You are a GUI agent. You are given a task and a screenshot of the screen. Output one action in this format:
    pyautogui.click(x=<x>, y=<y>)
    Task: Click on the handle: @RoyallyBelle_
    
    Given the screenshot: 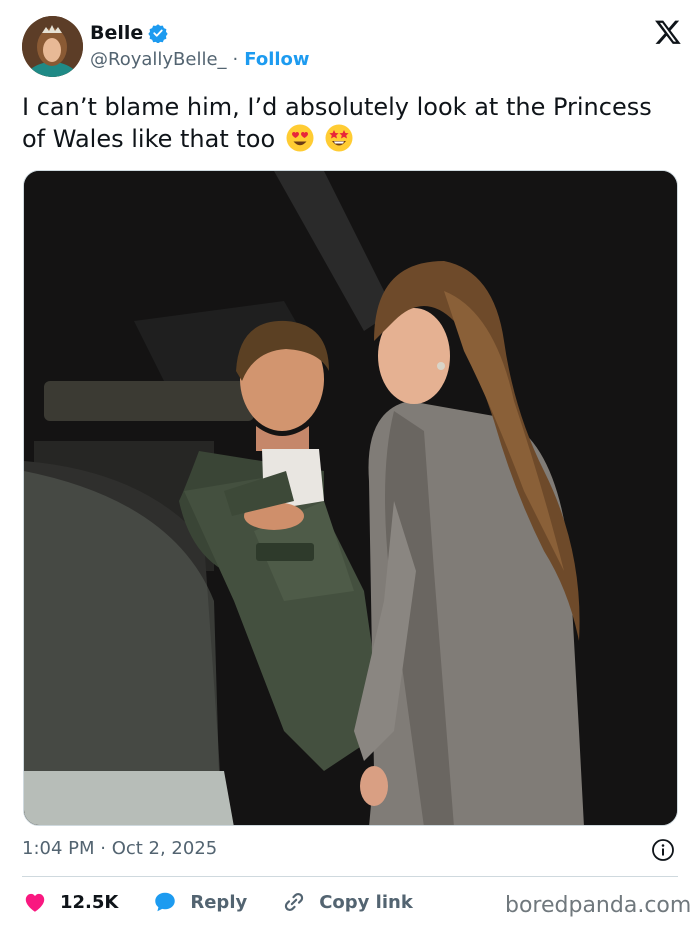 What is the action you would take?
    pyautogui.click(x=158, y=59)
    